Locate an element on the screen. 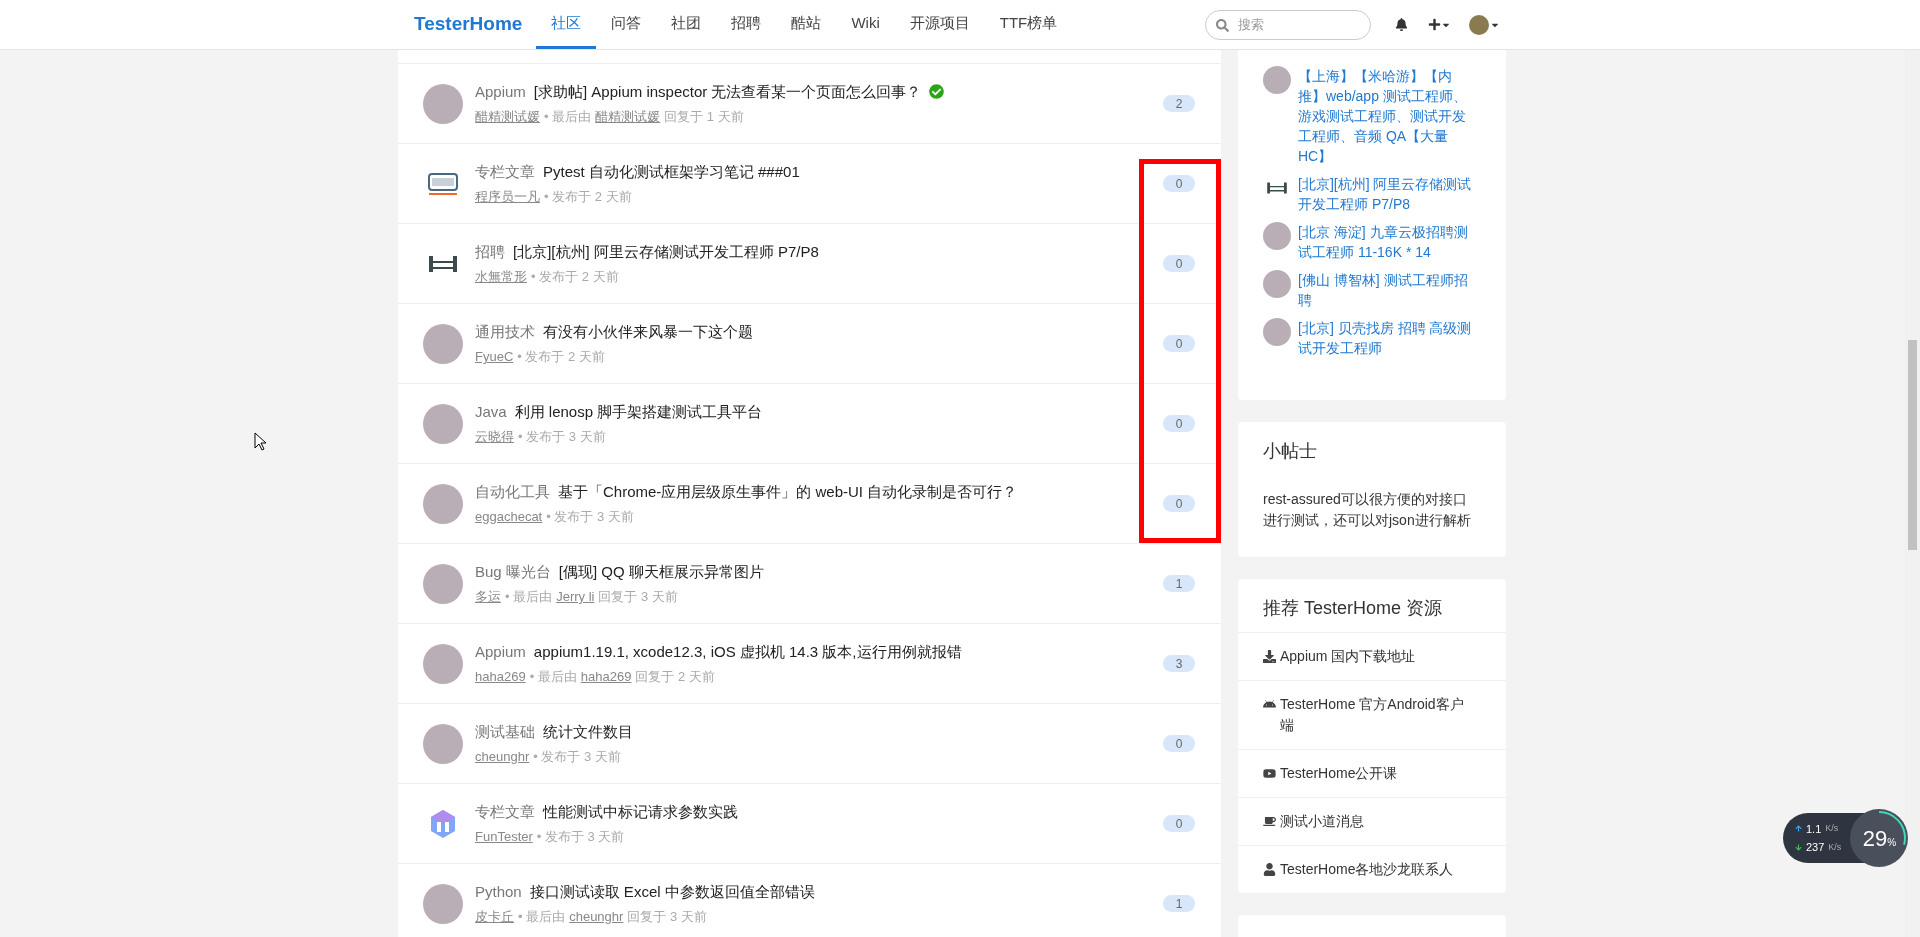 The height and width of the screenshot is (937, 1920). topic-meta: 回复于 1 天前 is located at coordinates (704, 117).